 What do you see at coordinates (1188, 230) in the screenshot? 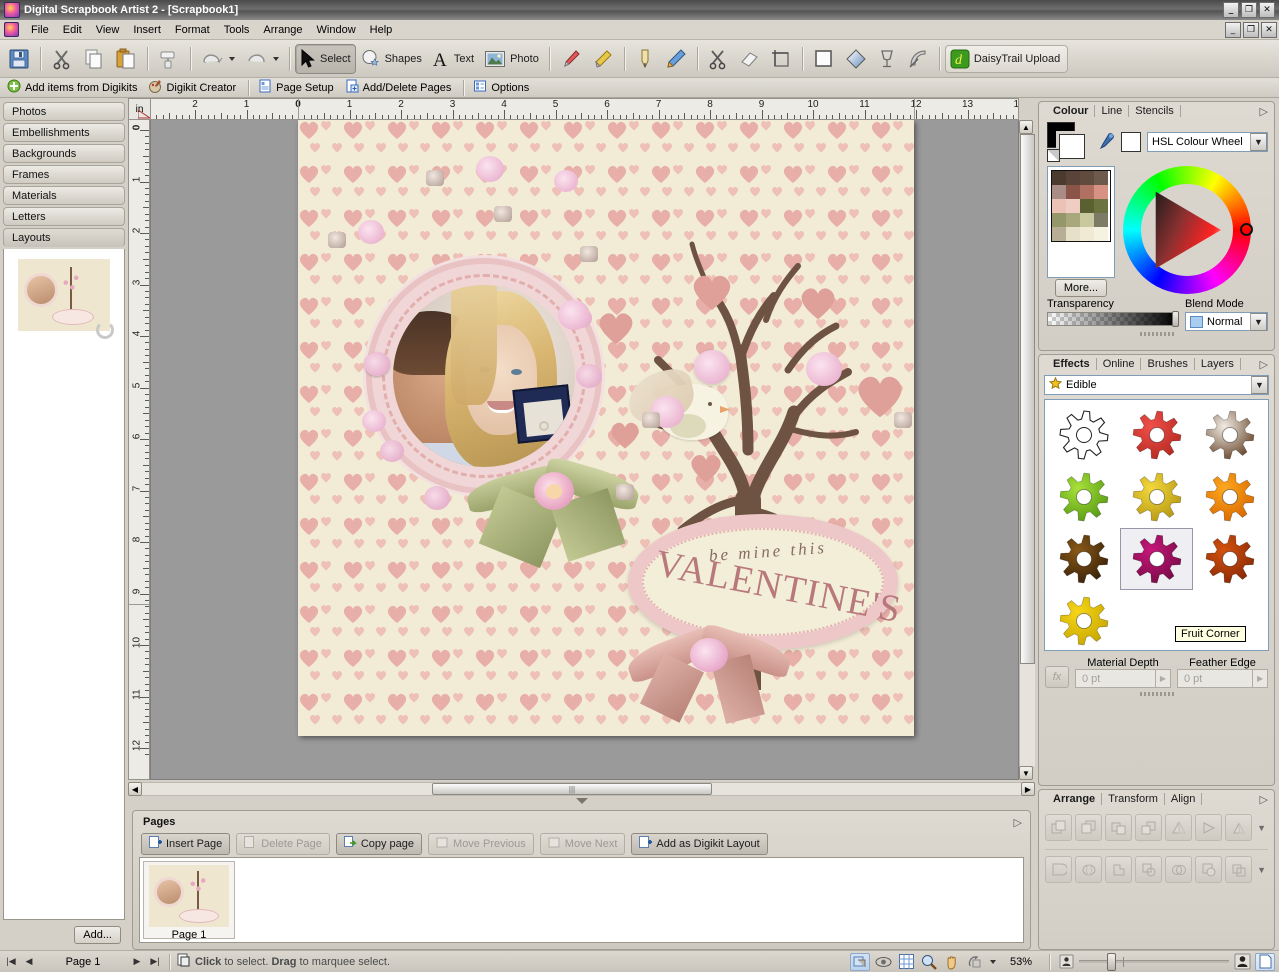
I see `colour-wheel-ring` at bounding box center [1188, 230].